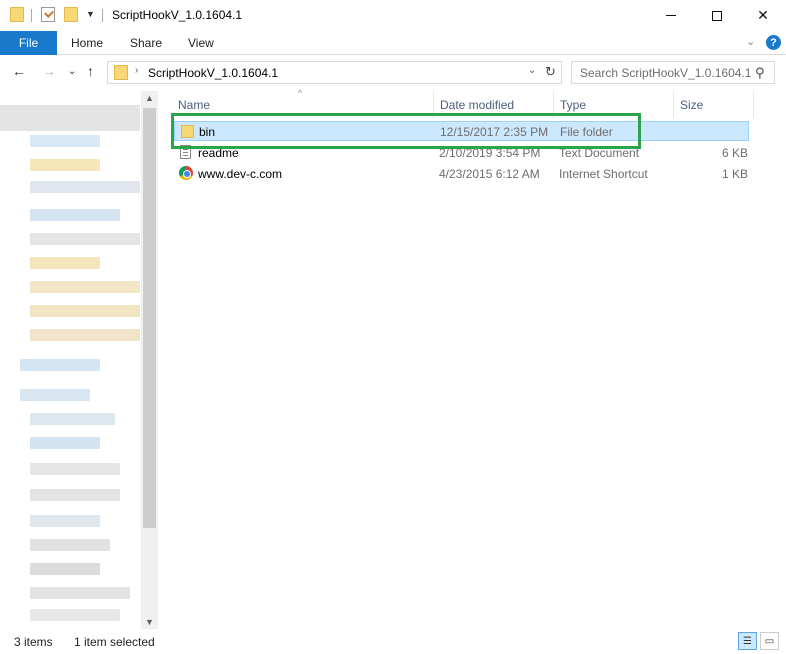  Describe the element at coordinates (303, 104) in the screenshot. I see `column-header-name: Name` at that location.